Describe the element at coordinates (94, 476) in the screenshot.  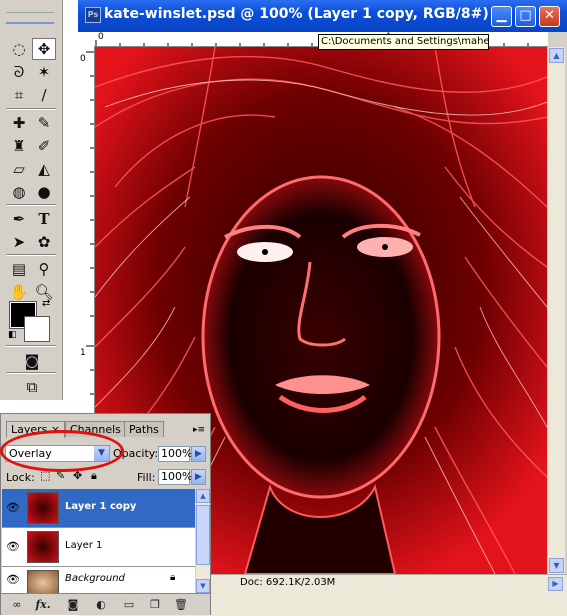
I see `lock-all-icon: 🔒︎` at that location.